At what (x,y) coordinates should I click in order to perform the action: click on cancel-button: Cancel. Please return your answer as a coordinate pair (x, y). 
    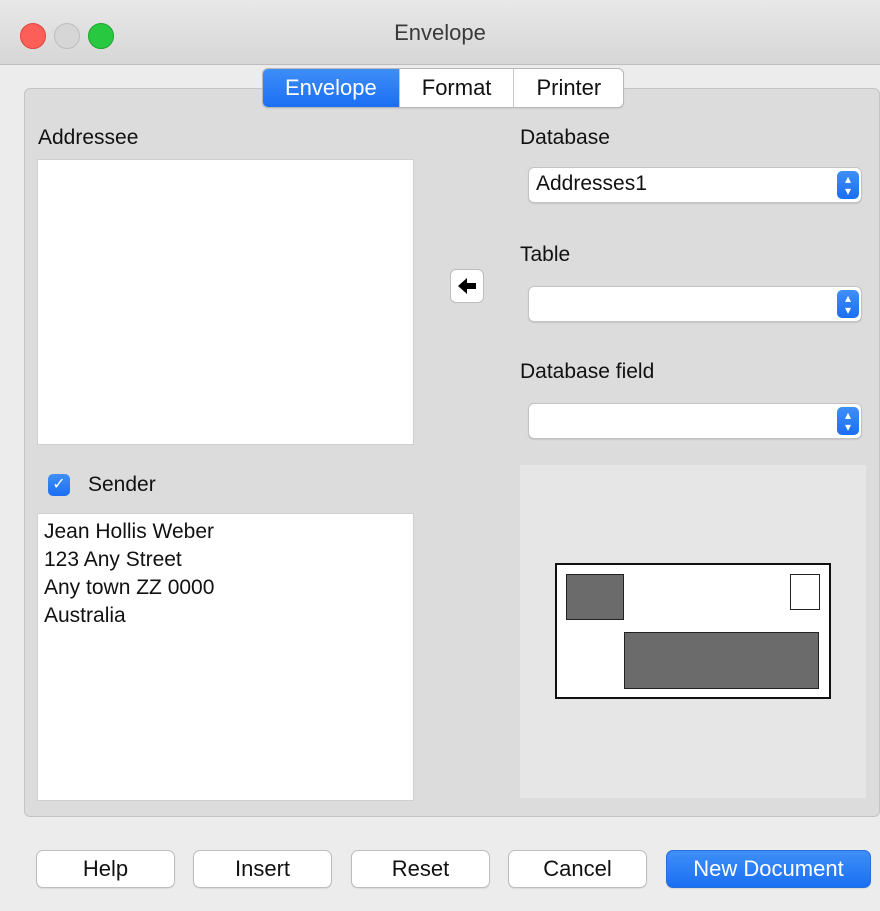
    Looking at the image, I should click on (577, 869).